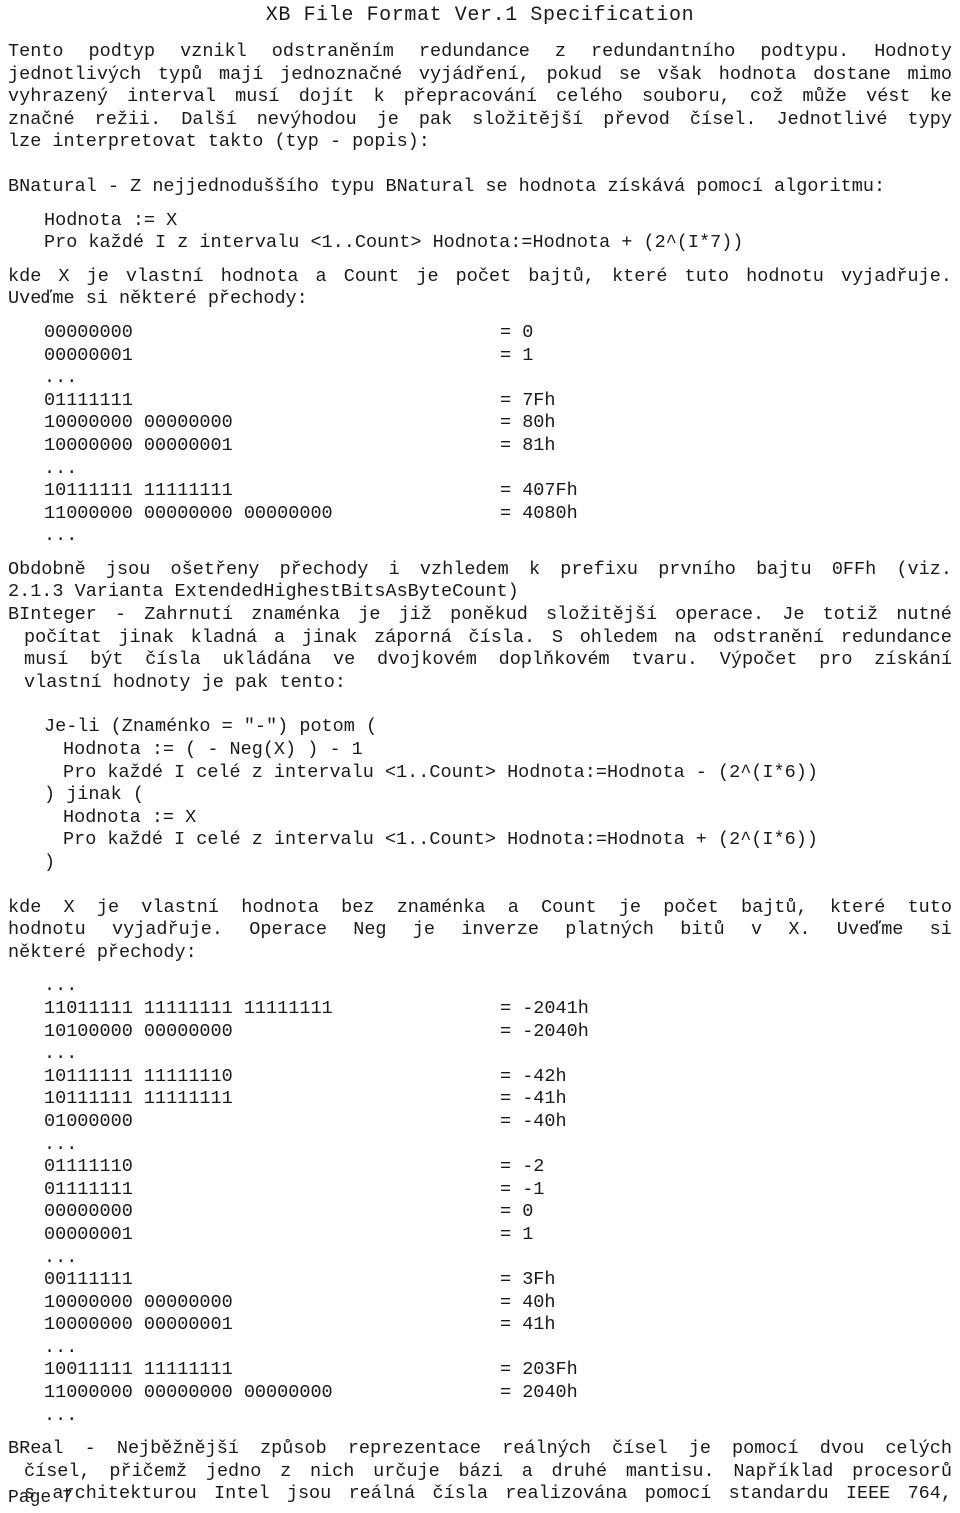 Image resolution: width=960 pixels, height=1513 pixels. Describe the element at coordinates (599, 569) in the screenshot. I see `text-word: prefixu` at that location.